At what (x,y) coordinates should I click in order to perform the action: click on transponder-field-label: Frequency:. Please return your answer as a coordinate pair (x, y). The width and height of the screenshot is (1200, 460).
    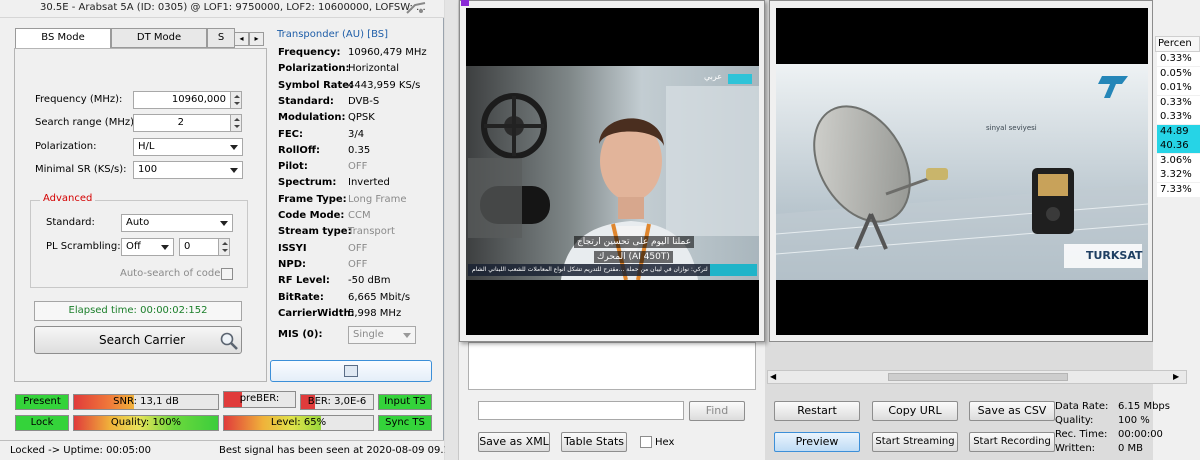
    Looking at the image, I should click on (309, 52).